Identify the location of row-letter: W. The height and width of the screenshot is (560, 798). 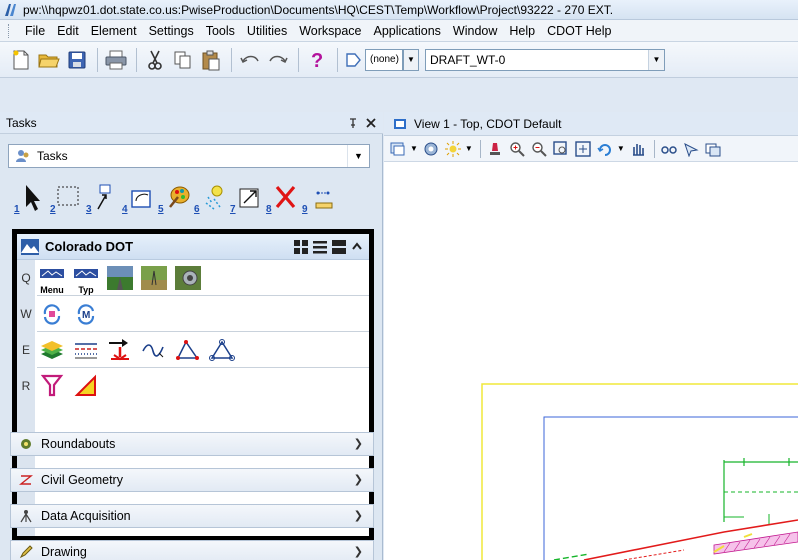
(26, 313).